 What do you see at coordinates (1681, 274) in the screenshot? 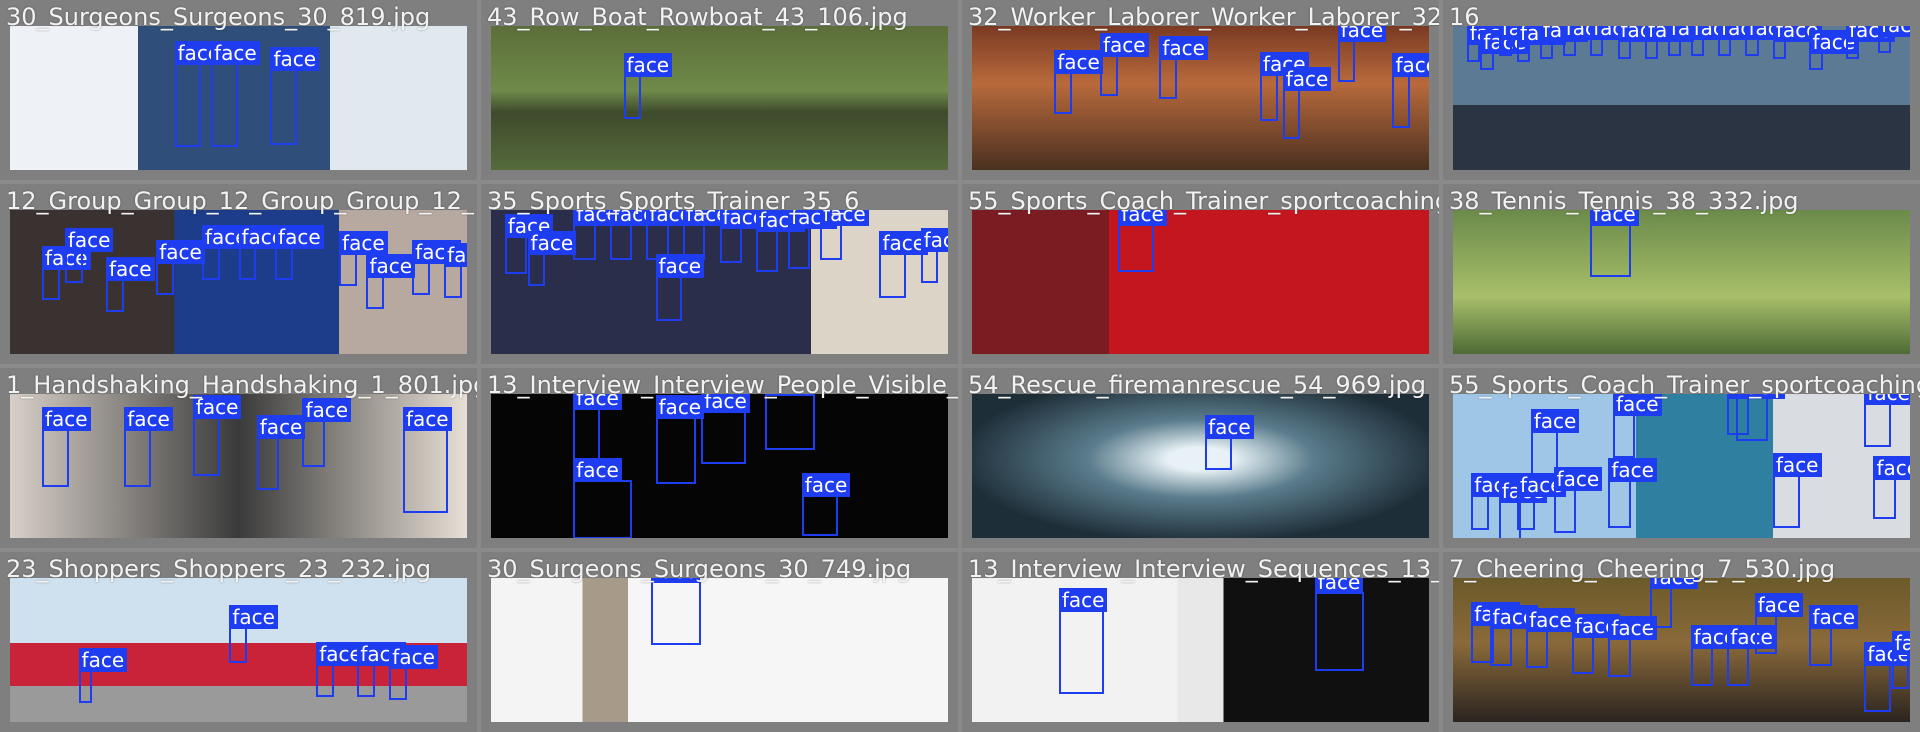
I see `image-tile: face 38_Tennis_Tennis_38_332.jpg` at bounding box center [1681, 274].